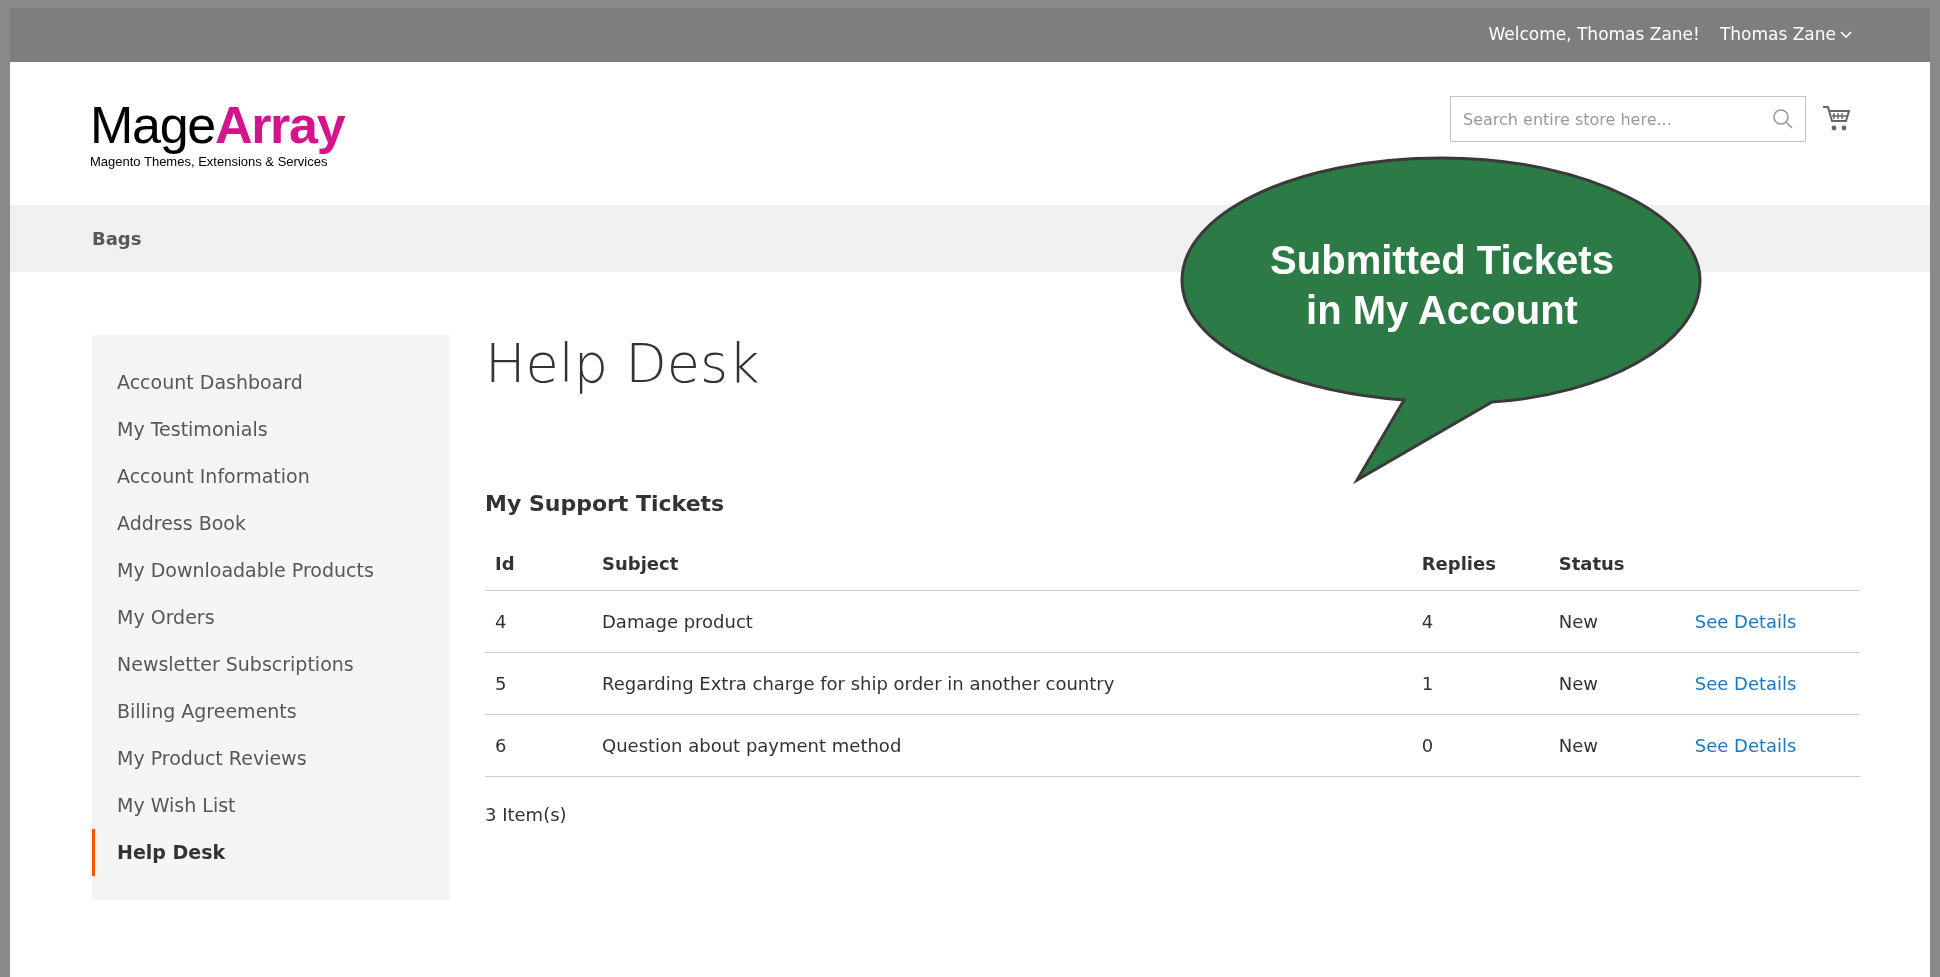 The image size is (1940, 977). What do you see at coordinates (271, 476) in the screenshot?
I see `sidebar-link: Account Information` at bounding box center [271, 476].